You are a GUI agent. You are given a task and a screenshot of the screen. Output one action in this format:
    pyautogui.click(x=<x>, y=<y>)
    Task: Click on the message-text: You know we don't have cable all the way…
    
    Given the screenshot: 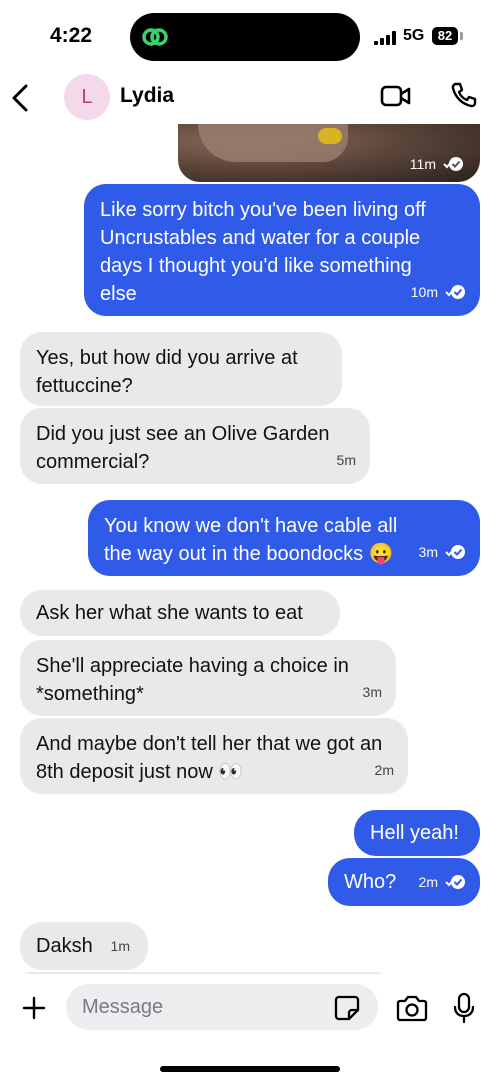 What is the action you would take?
    pyautogui.click(x=251, y=540)
    